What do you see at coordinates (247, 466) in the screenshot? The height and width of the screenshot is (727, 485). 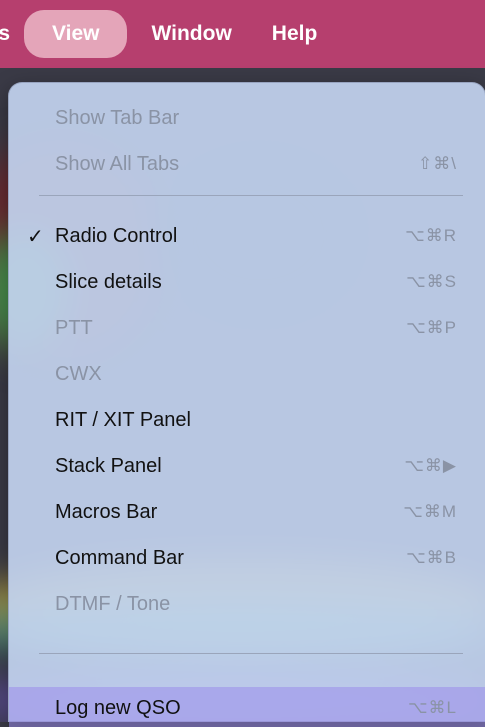 I see `menu-item-stack-panel: Stack Panel ⌥⌘▶` at bounding box center [247, 466].